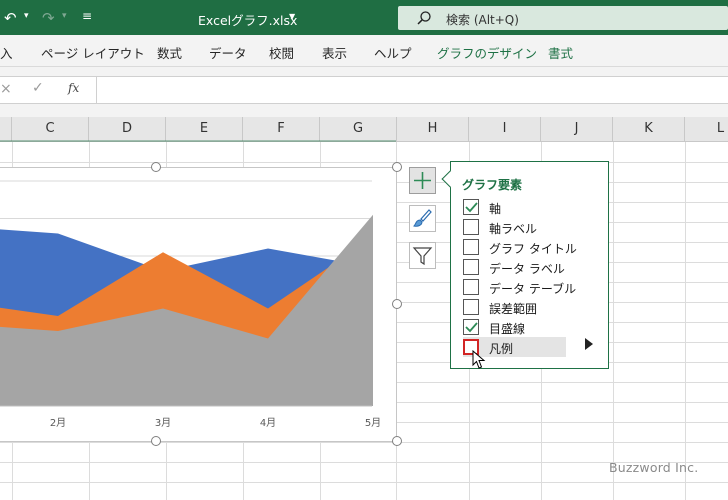 The image size is (728, 500). What do you see at coordinates (501, 349) in the screenshot?
I see `legend-label: 凡例` at bounding box center [501, 349].